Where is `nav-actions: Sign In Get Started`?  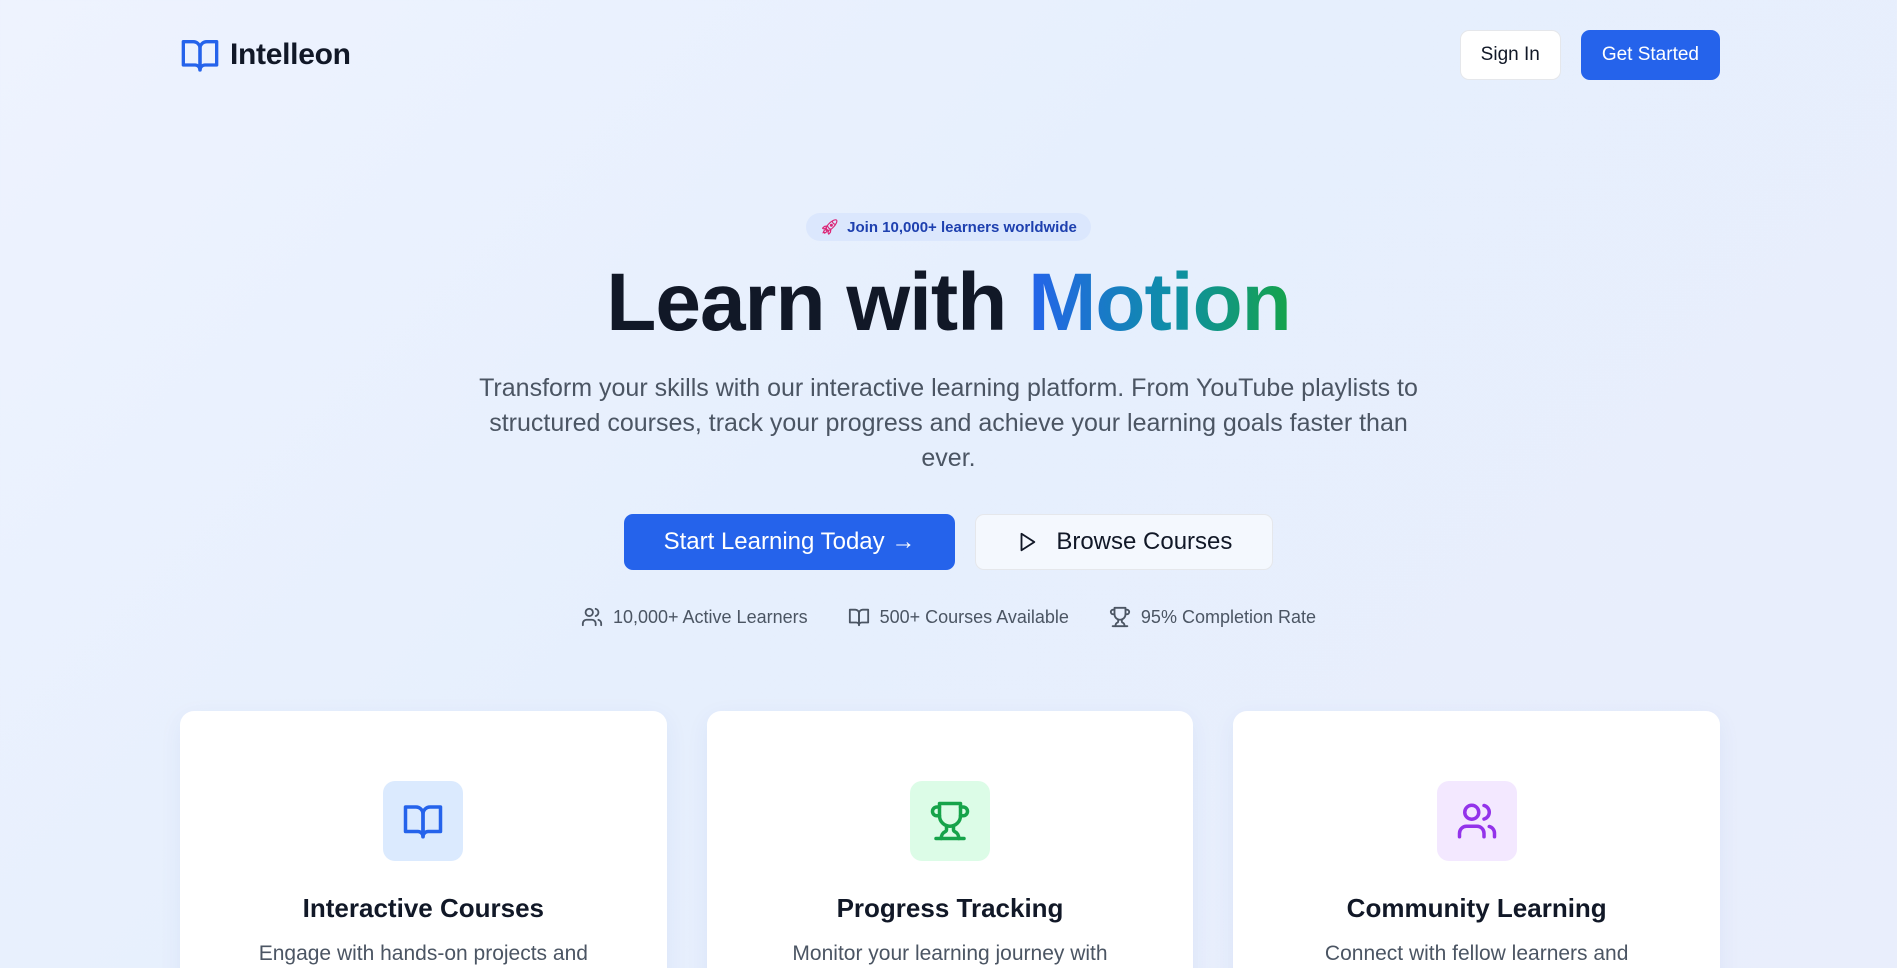
nav-actions: Sign In Get Started is located at coordinates (1589, 55).